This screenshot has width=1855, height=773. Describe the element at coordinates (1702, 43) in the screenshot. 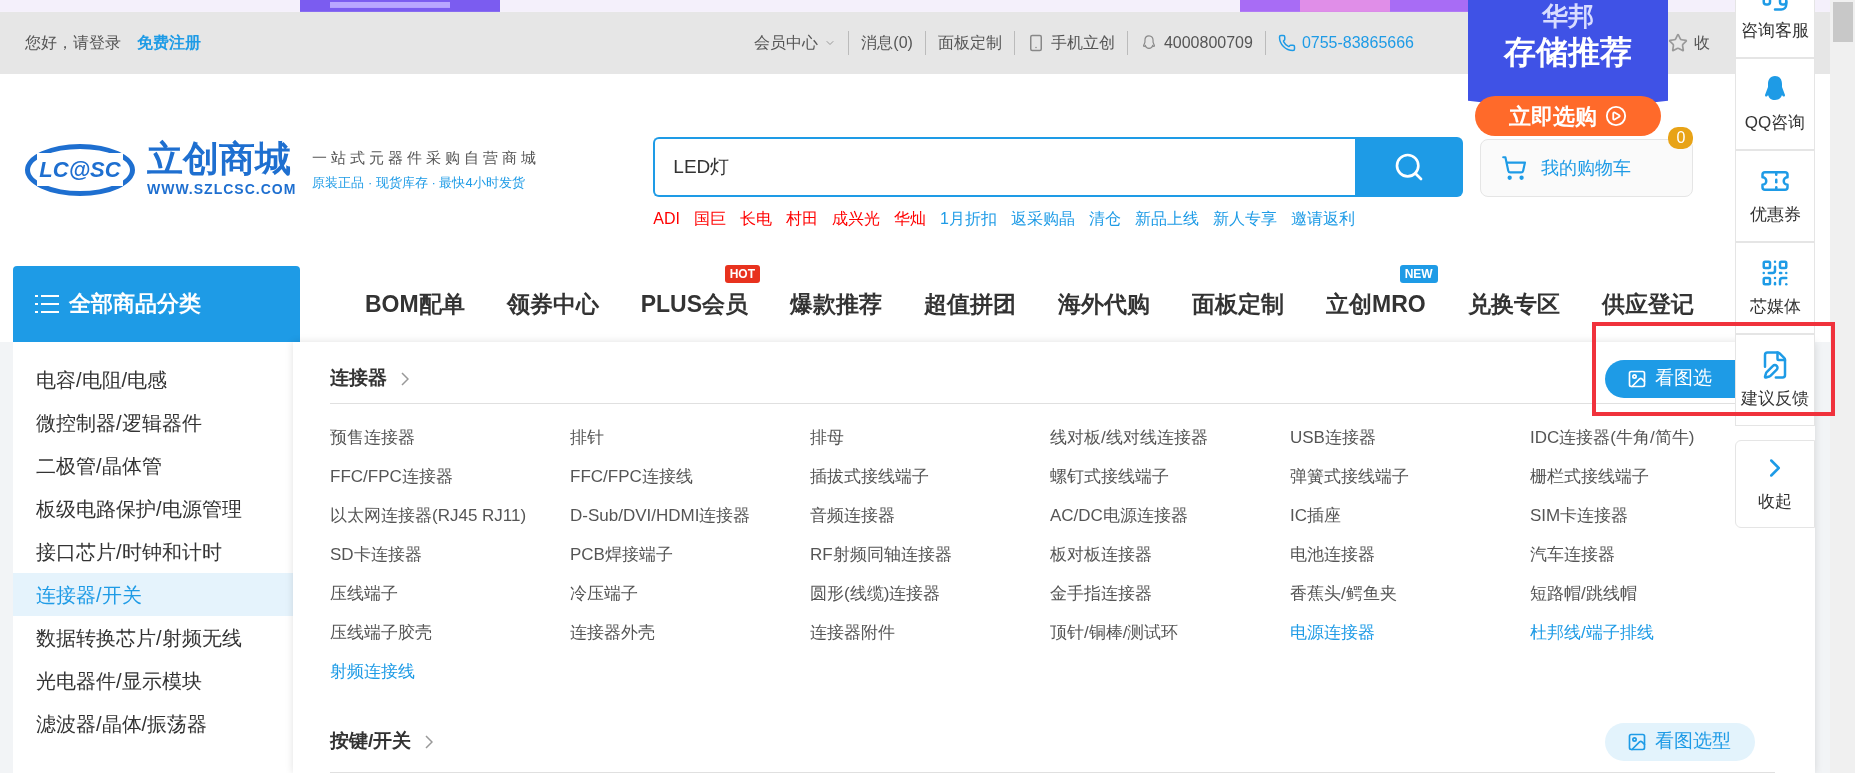

I see `top-link: 收` at that location.